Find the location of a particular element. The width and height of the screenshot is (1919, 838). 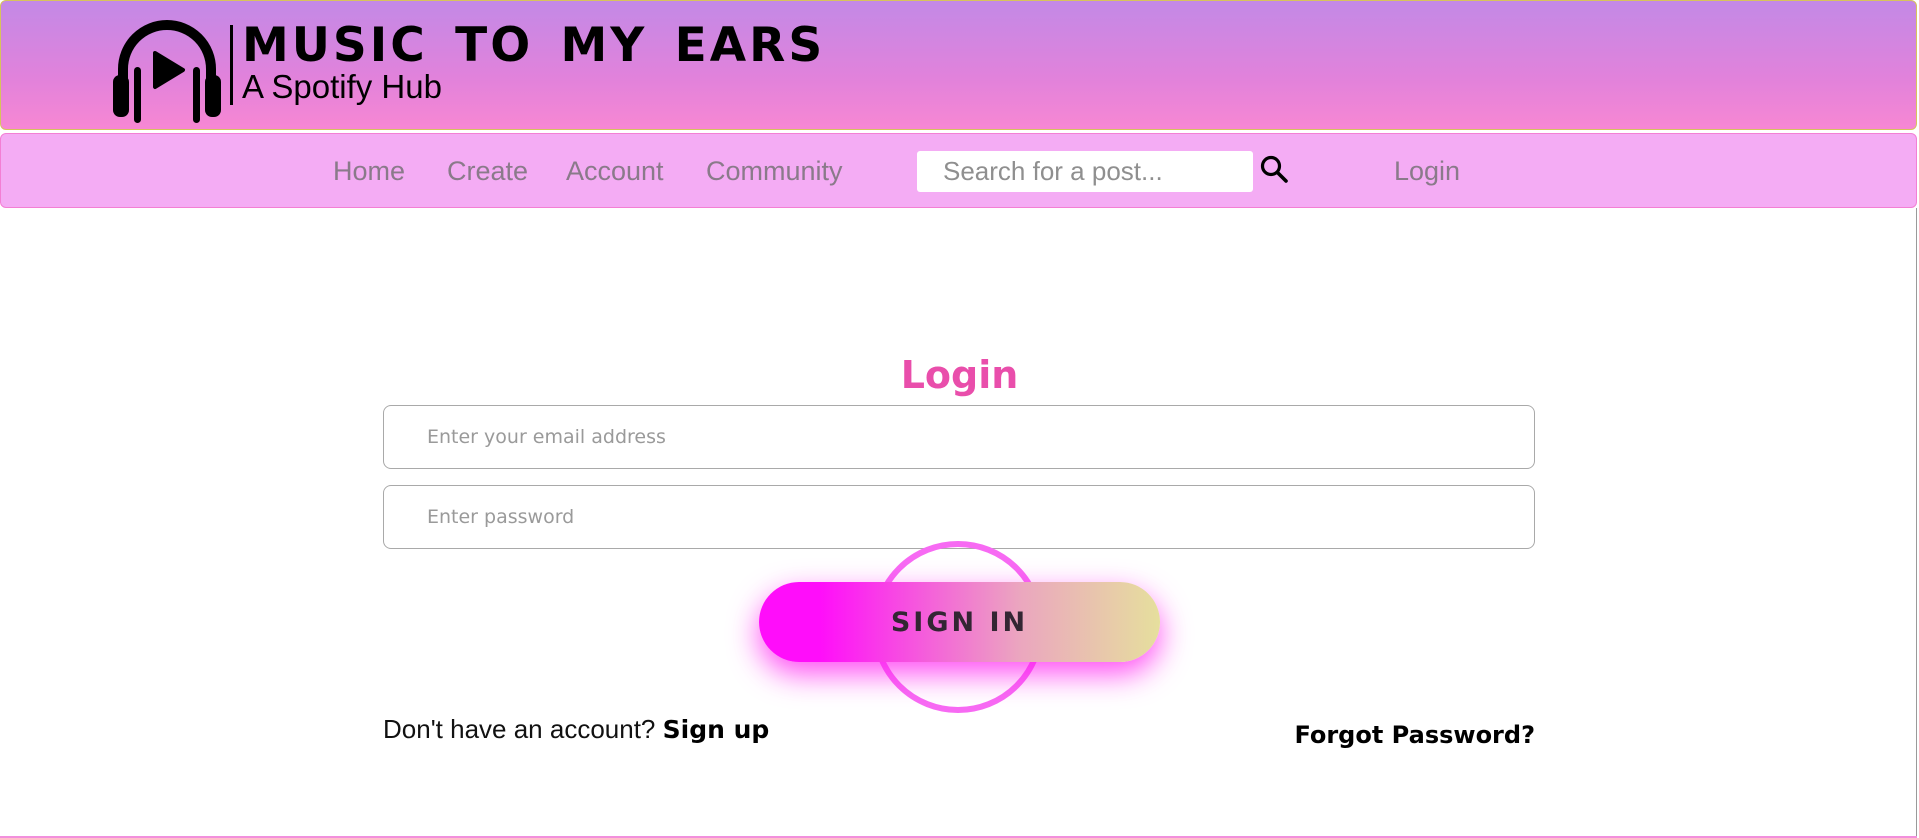

nav-item-create: Create is located at coordinates (487, 171).